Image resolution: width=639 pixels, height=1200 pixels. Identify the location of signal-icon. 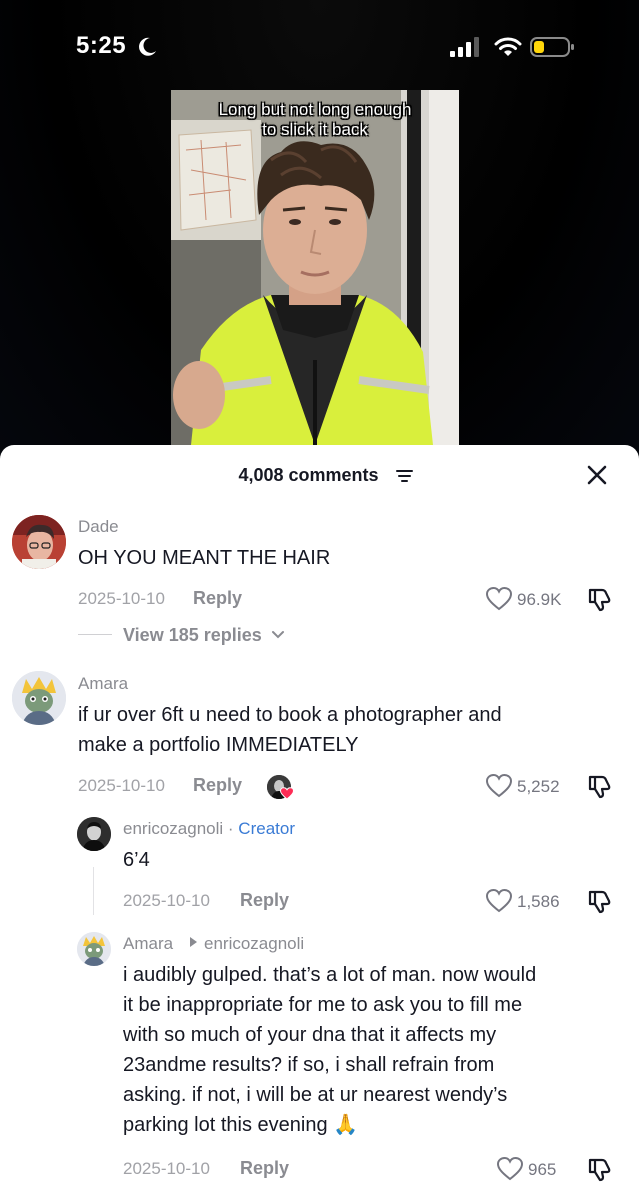
(464, 47).